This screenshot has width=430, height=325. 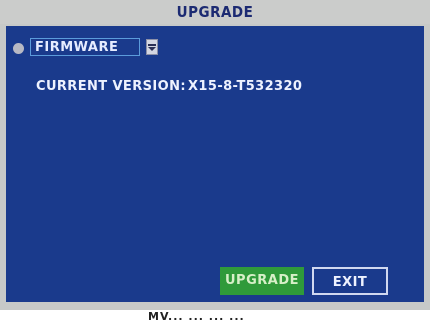 I want to click on select-value: FIRMWARE, so click(x=85, y=47).